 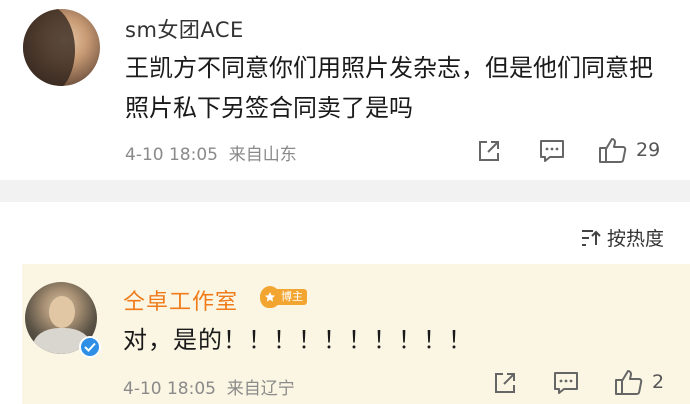 I want to click on section-divider, so click(x=345, y=191).